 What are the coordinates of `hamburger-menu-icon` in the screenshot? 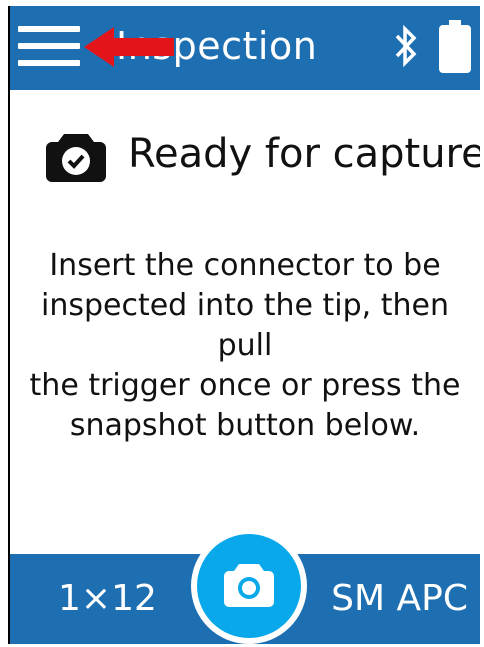 It's located at (49, 46).